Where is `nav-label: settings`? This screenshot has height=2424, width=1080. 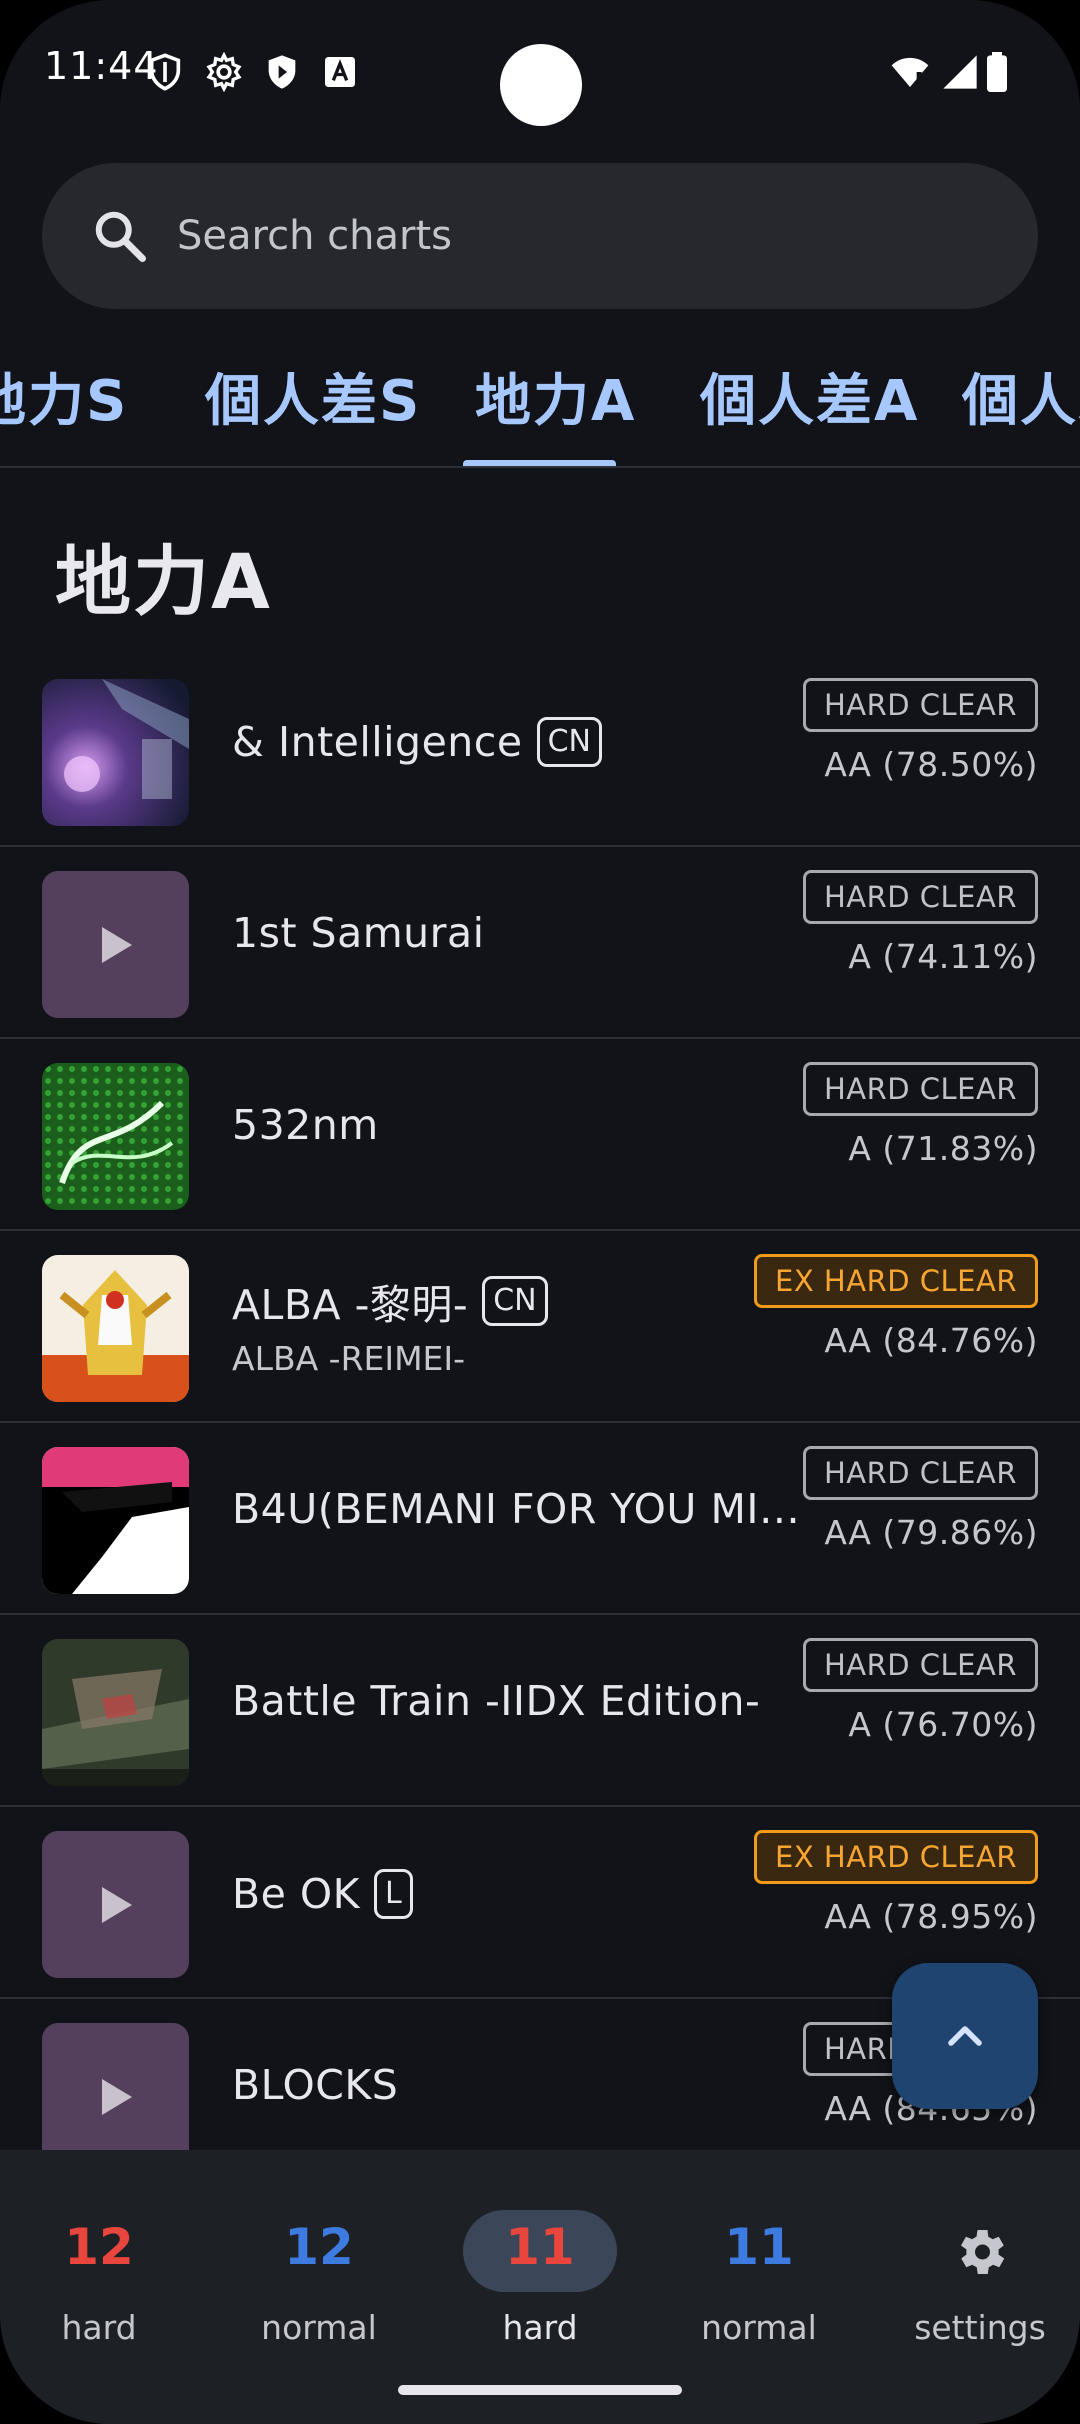 nav-label: settings is located at coordinates (980, 2327).